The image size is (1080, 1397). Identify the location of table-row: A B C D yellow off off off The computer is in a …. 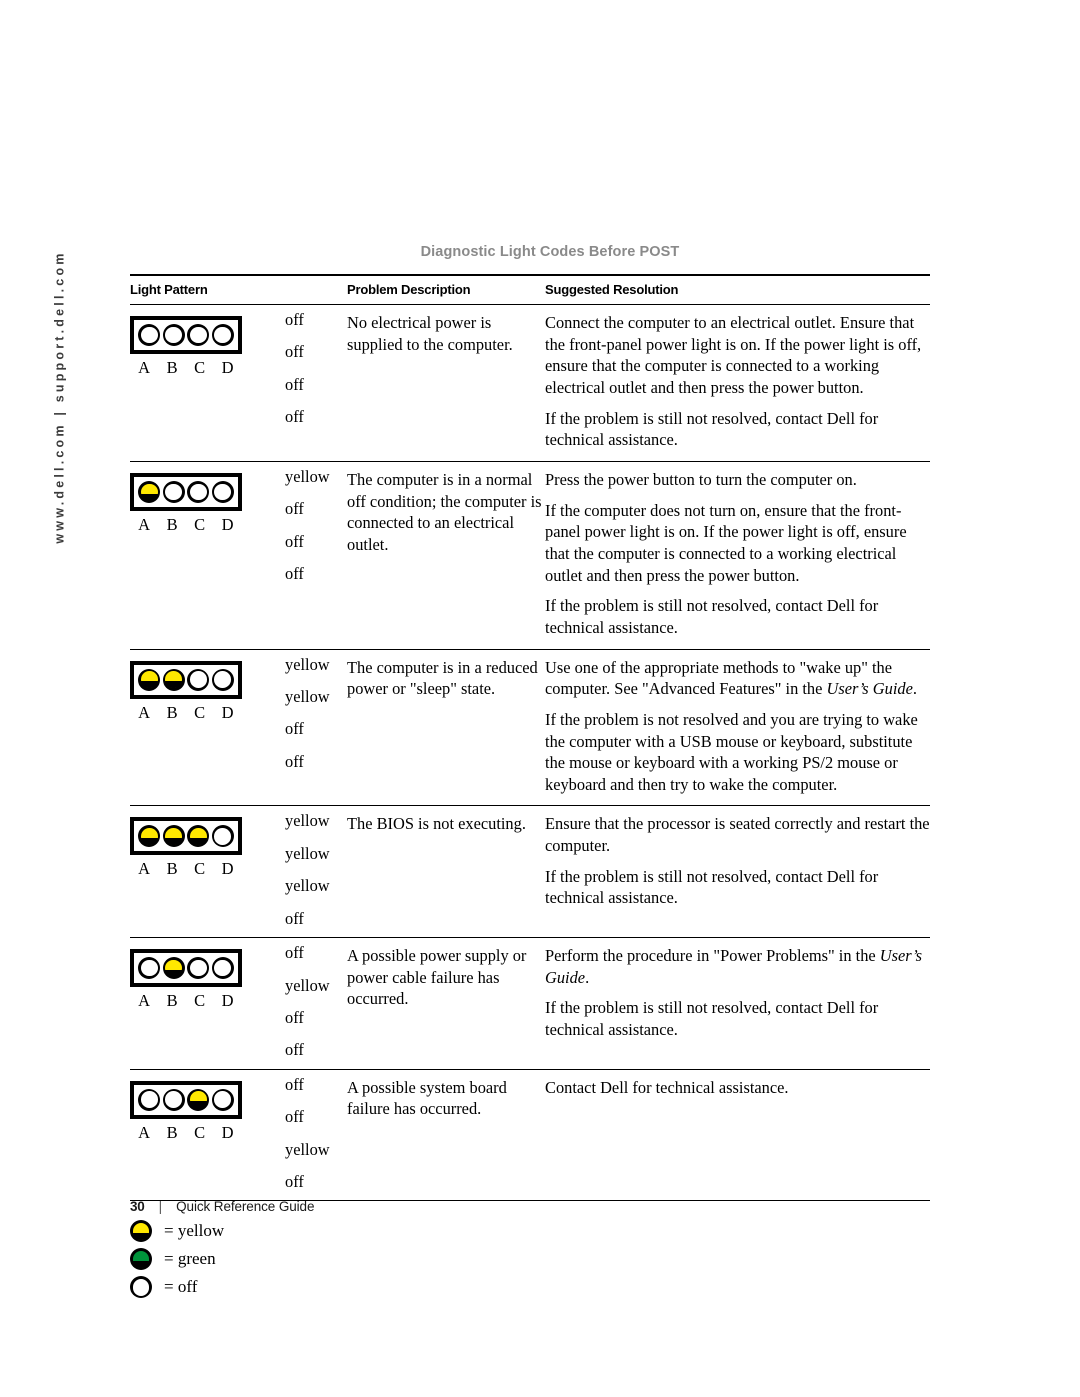
(530, 555).